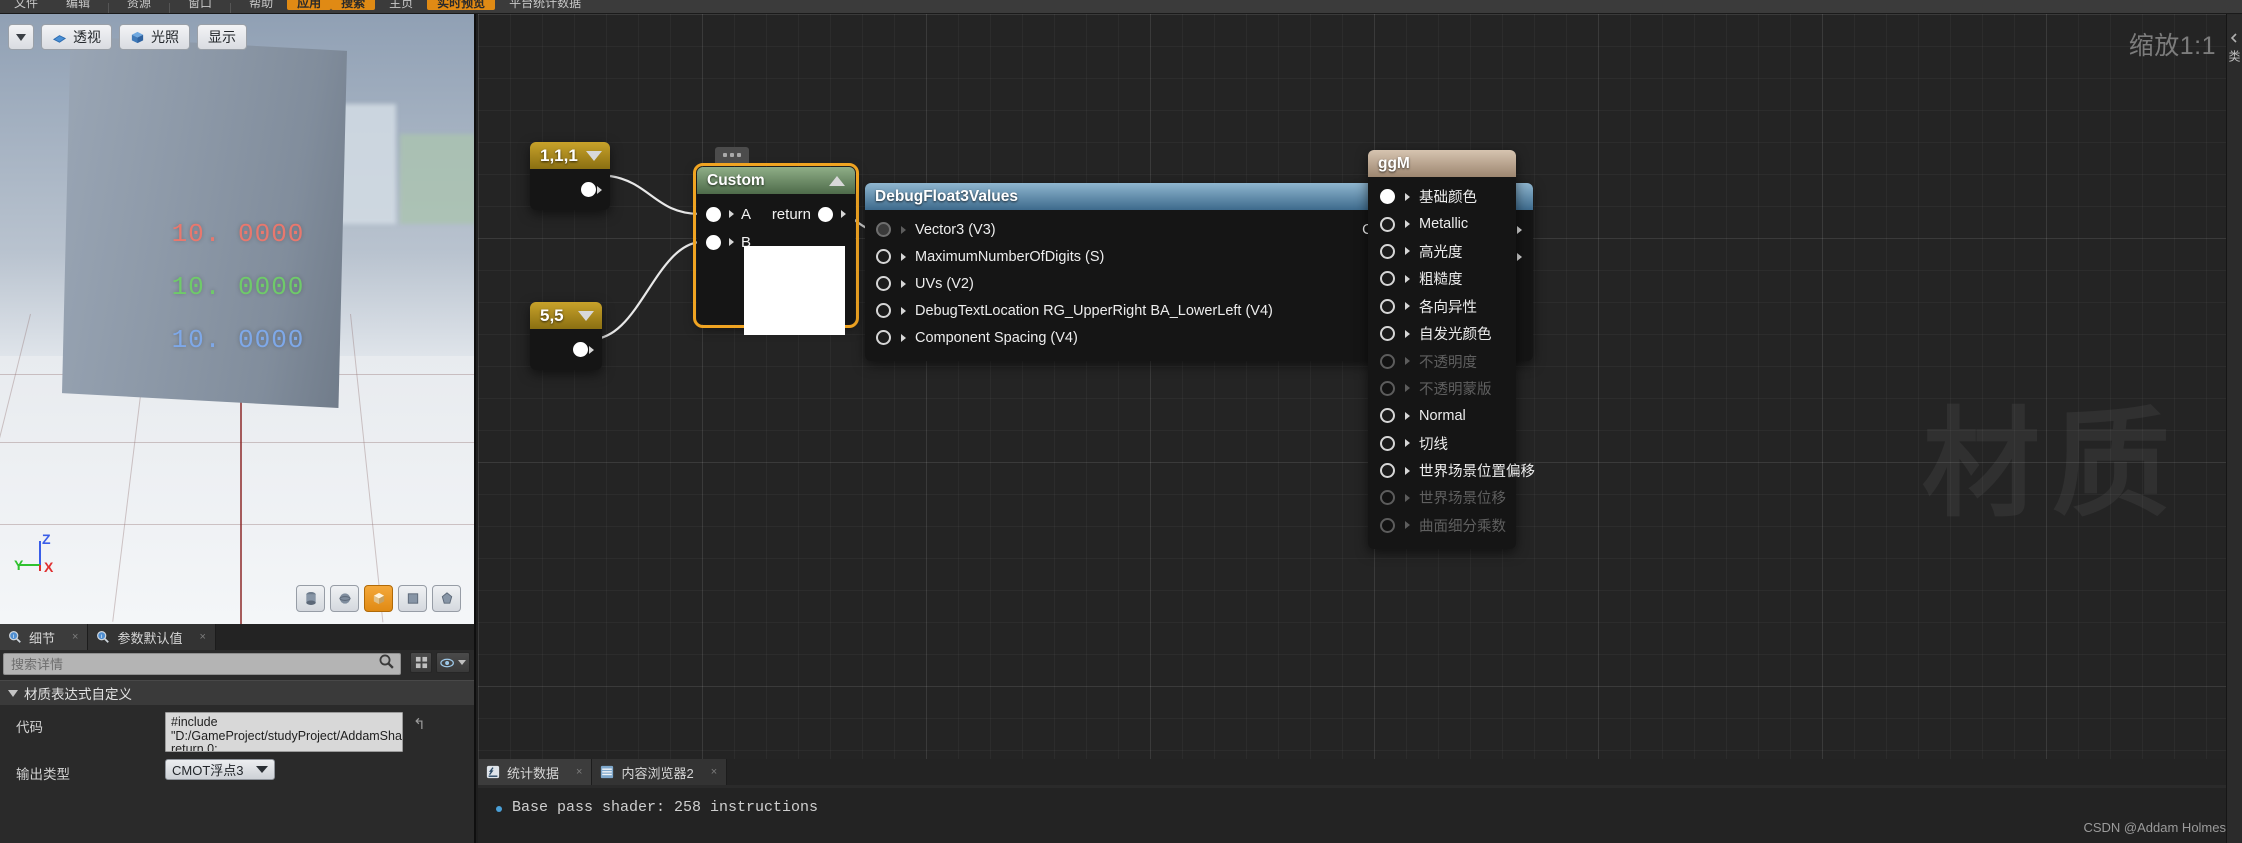  I want to click on section-title: 材质表达式自定义, so click(78, 694).